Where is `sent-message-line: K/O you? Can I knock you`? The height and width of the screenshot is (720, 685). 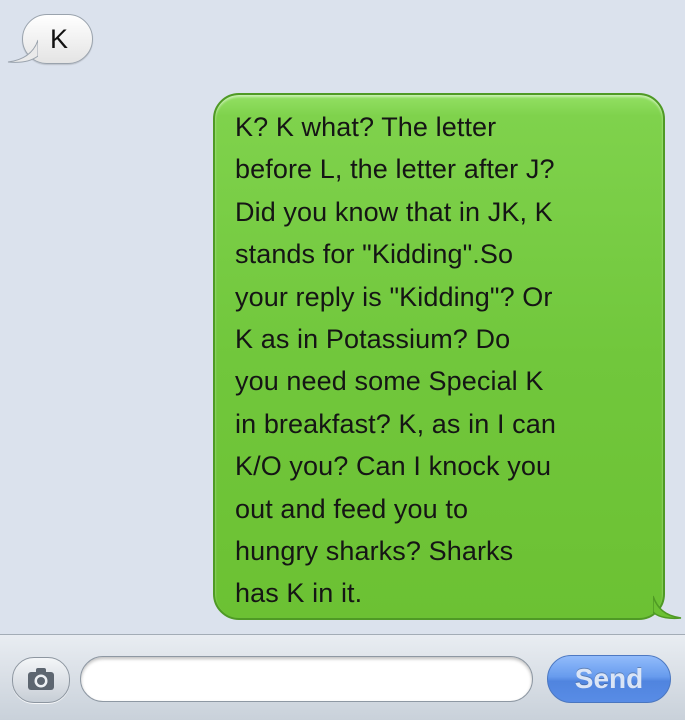 sent-message-line: K/O you? Can I knock you is located at coordinates (393, 466).